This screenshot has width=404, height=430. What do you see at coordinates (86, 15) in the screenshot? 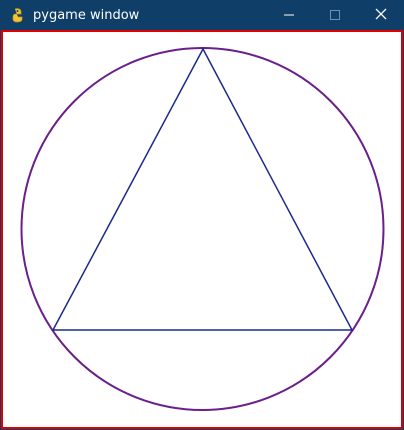
I see `window-title: pygame window` at bounding box center [86, 15].